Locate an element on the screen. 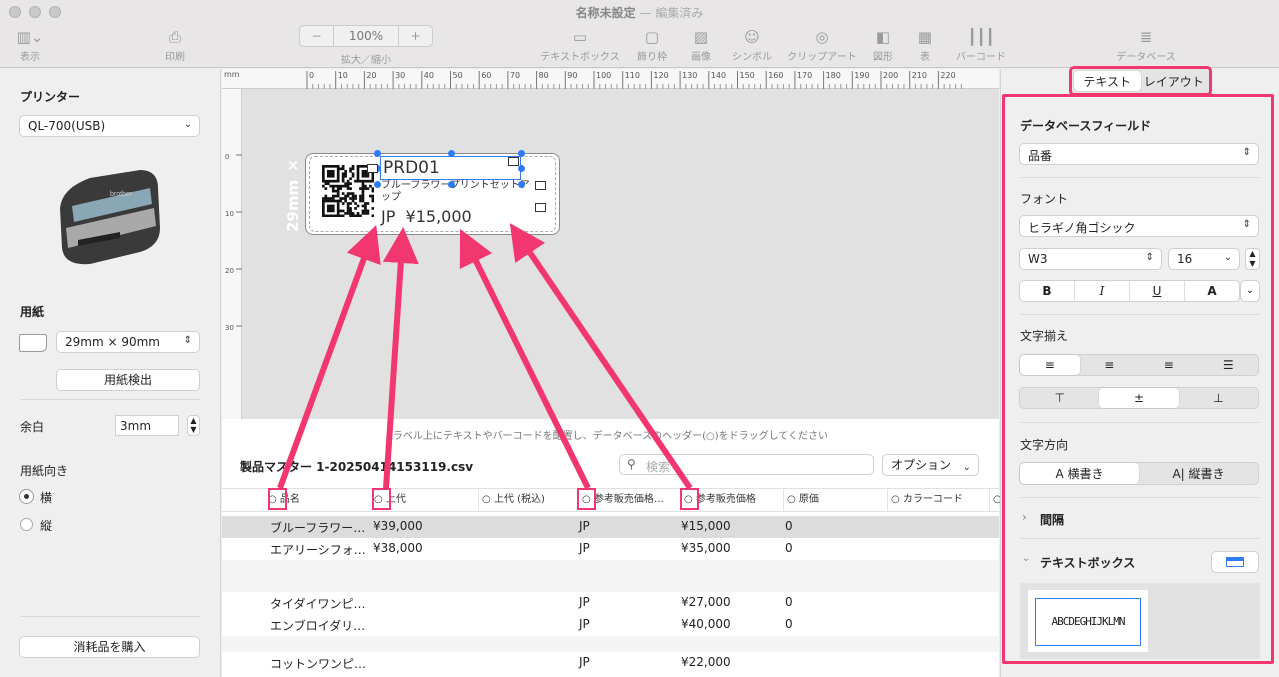 This screenshot has width=1279, height=677. barcode-toolbar-button: ┃┃┃ バーコード is located at coordinates (981, 44).